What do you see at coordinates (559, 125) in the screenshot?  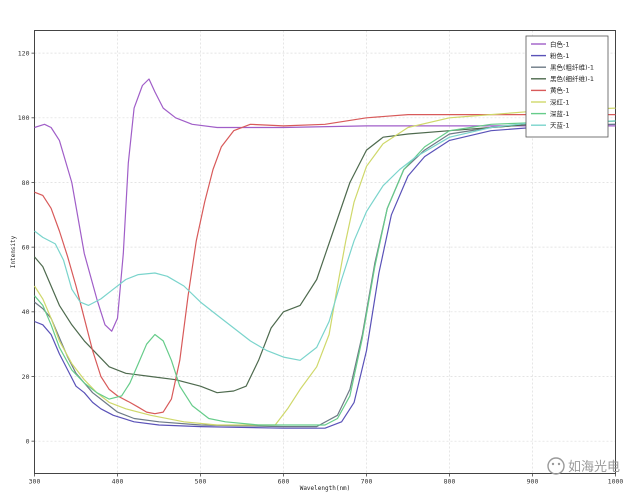 I see `legend-label: 天蓝-1` at bounding box center [559, 125].